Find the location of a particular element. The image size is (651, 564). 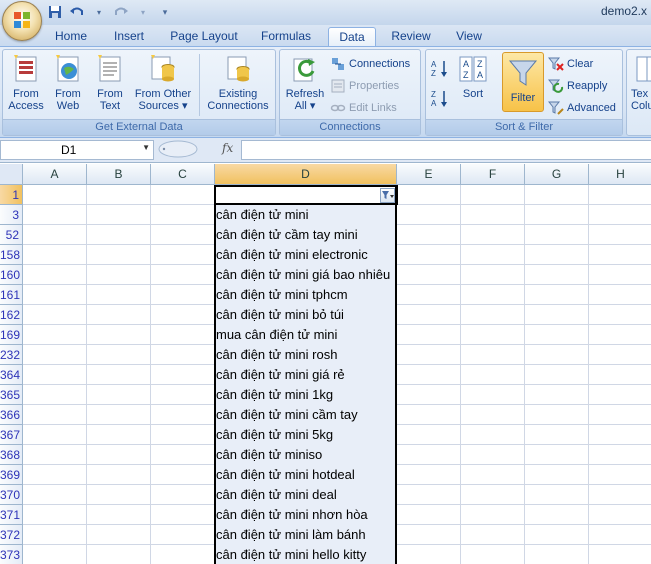

from-text-button: From Text is located at coordinates (110, 82).